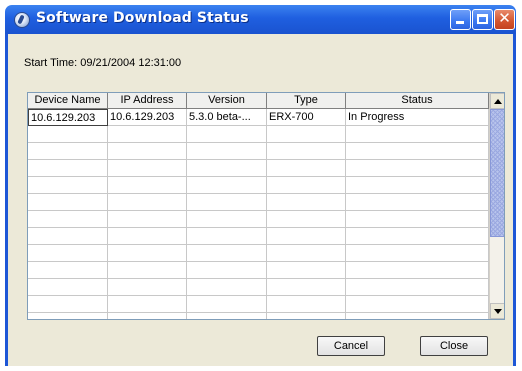 The width and height of the screenshot is (522, 371). I want to click on column-header-device-name: Device Name, so click(68, 101).